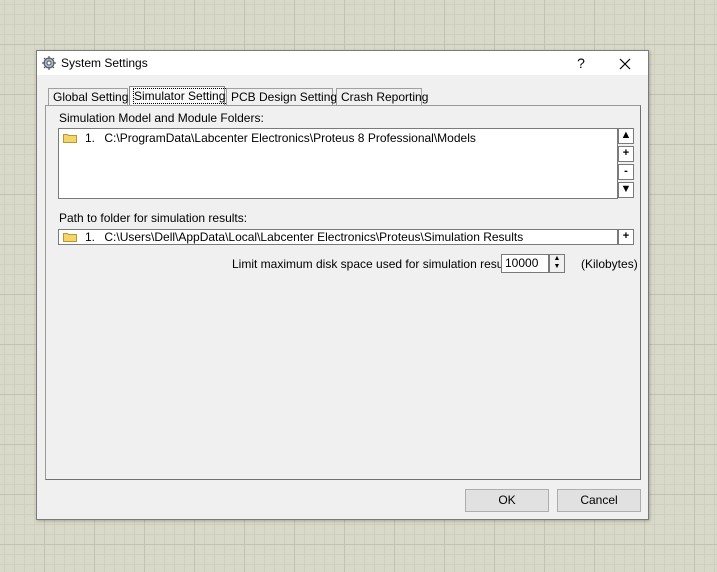  What do you see at coordinates (507, 500) in the screenshot?
I see `ok-button: OK` at bounding box center [507, 500].